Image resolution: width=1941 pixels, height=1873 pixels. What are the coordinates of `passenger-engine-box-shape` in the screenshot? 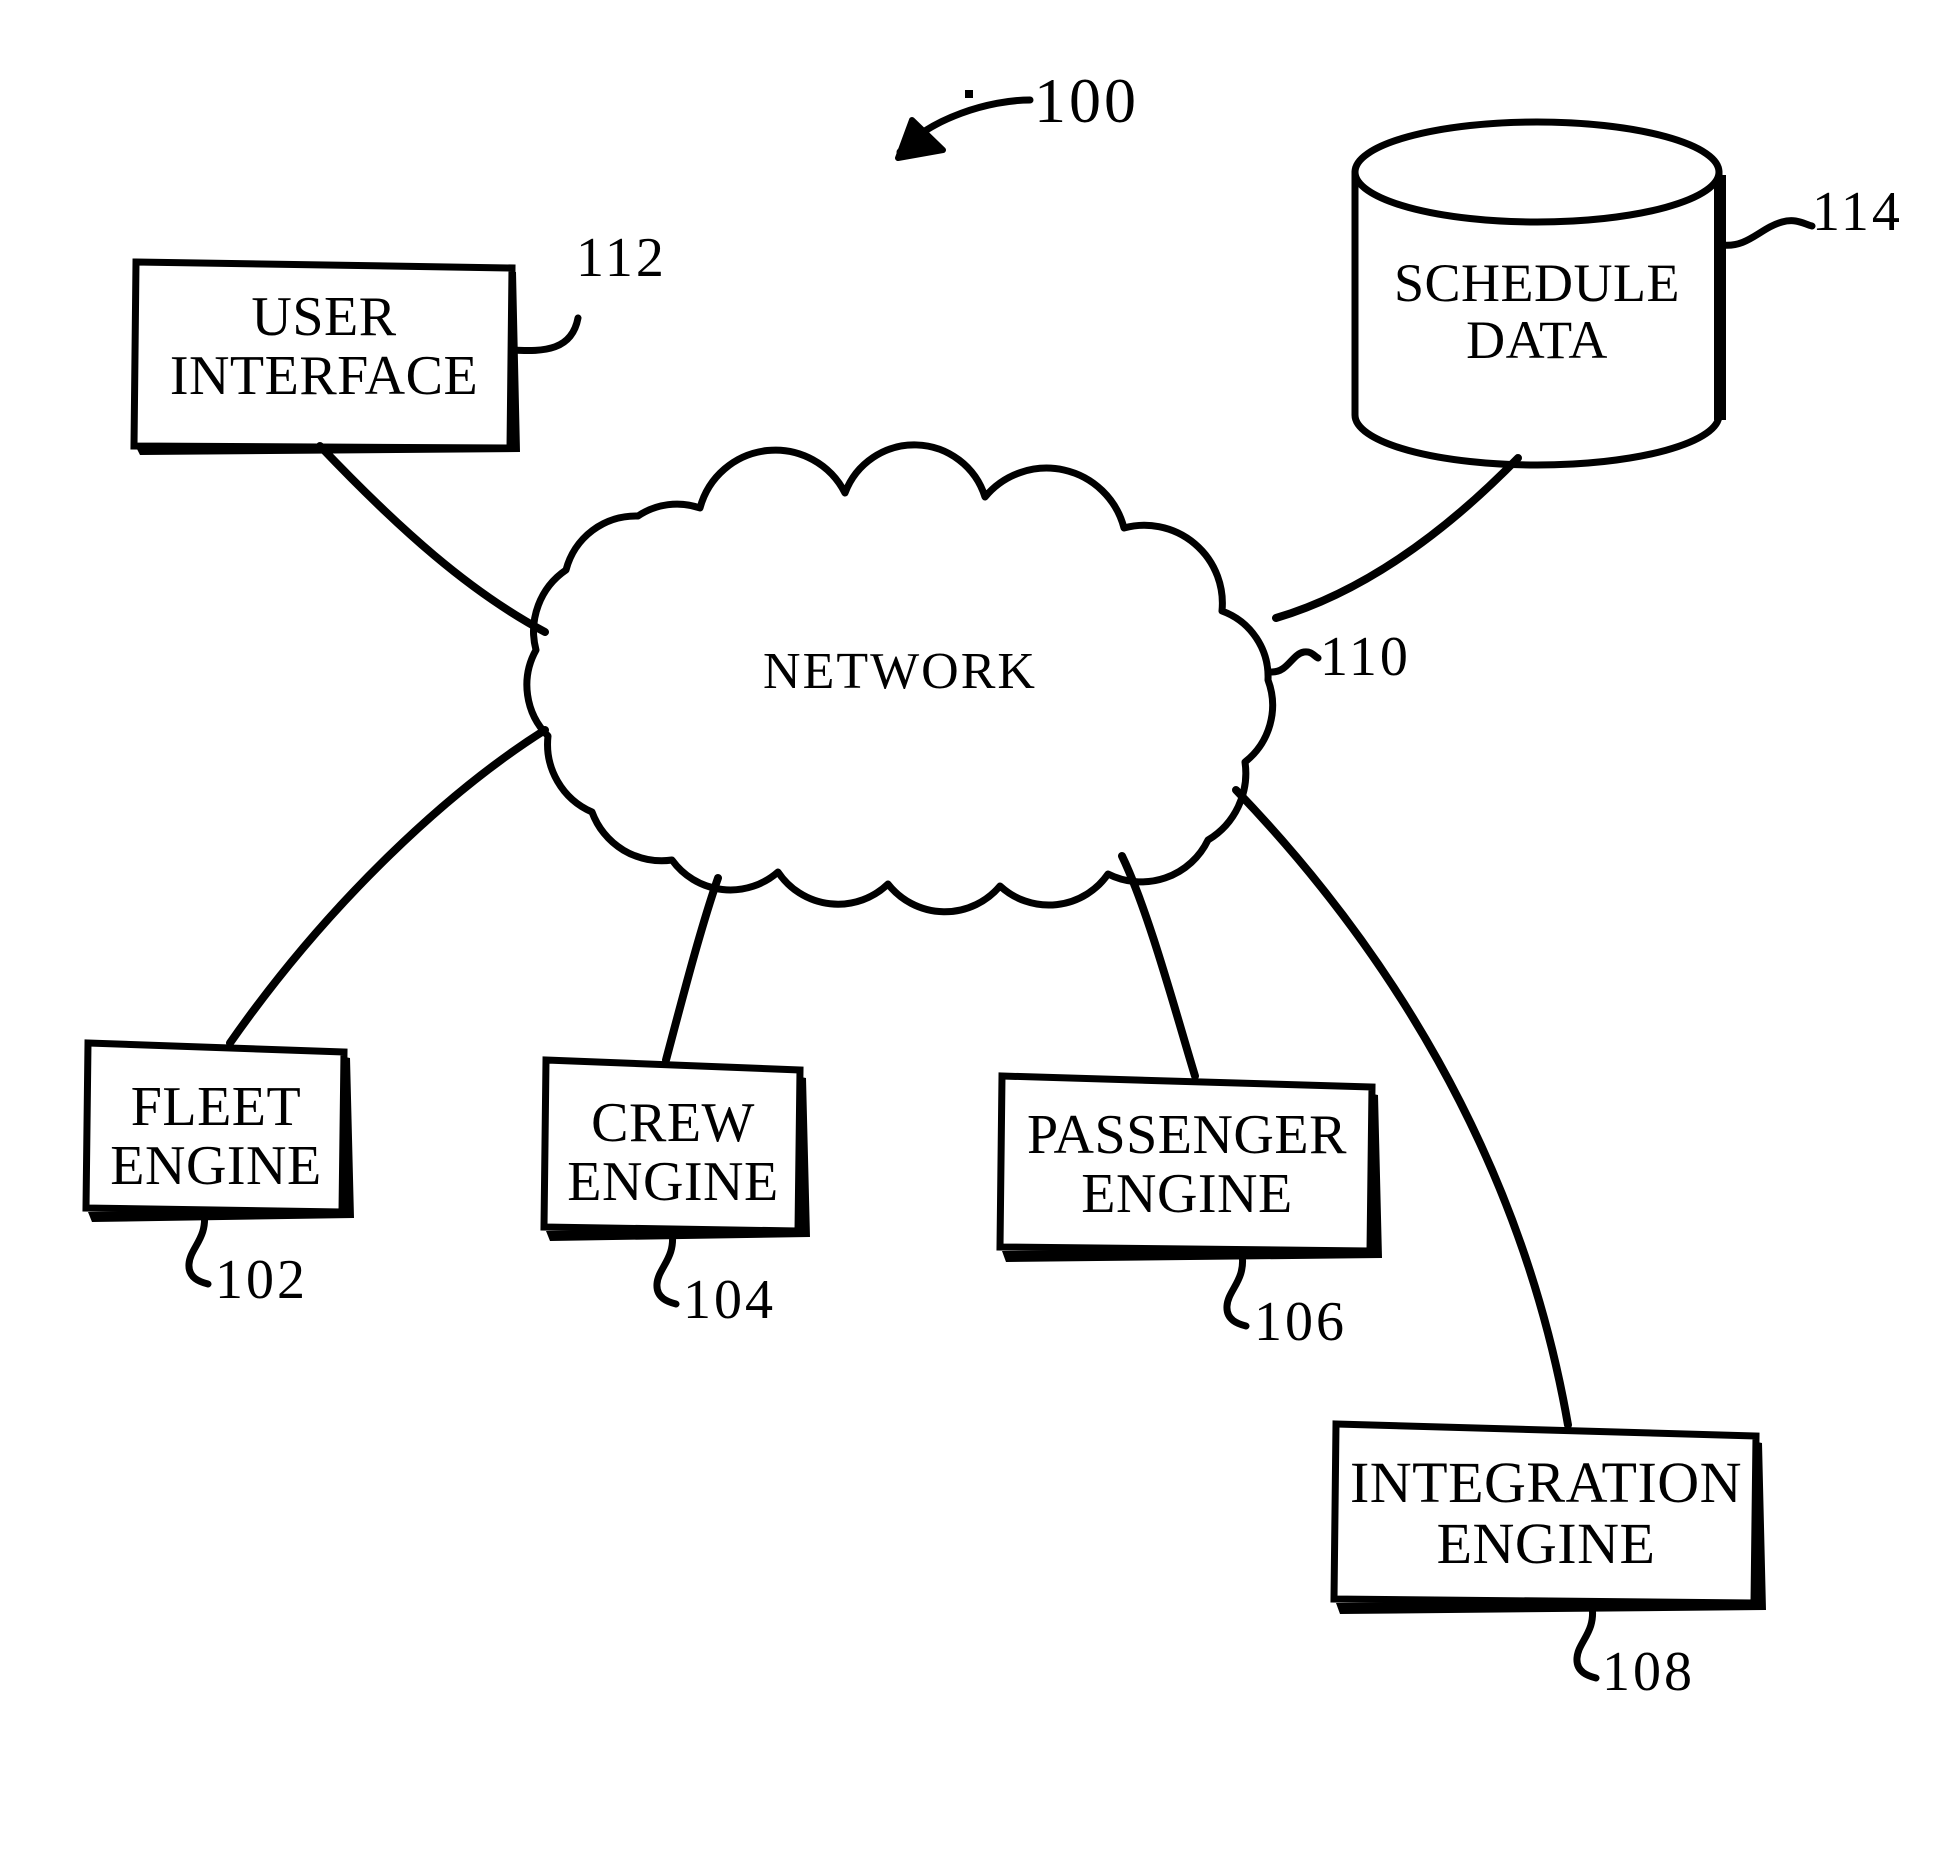 It's located at (1189, 1167).